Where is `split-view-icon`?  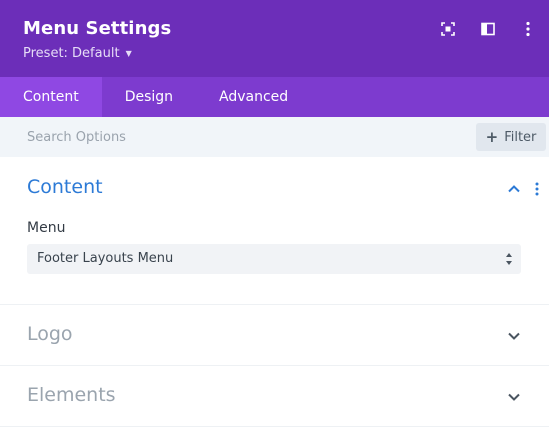
split-view-icon is located at coordinates (488, 29).